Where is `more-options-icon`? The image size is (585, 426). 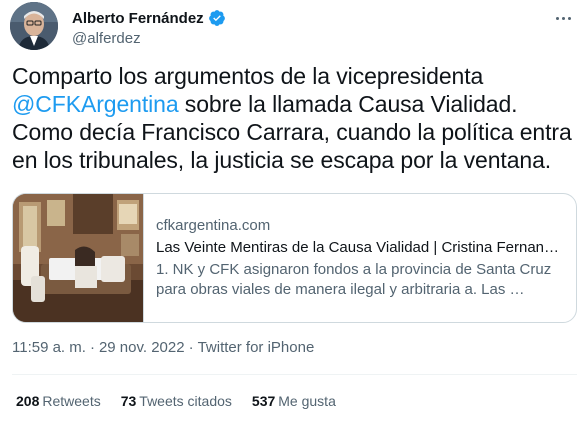
more-options-icon is located at coordinates (563, 18).